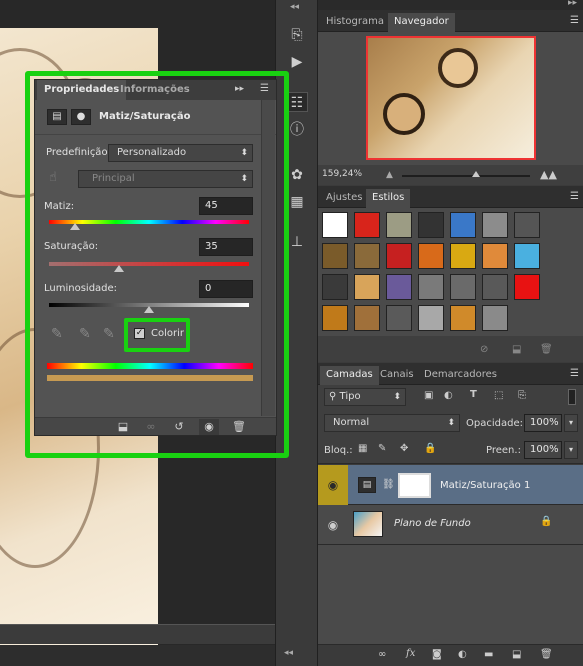 The width and height of the screenshot is (583, 666). What do you see at coordinates (430, 448) in the screenshot?
I see `lock-icon: 🔒` at bounding box center [430, 448].